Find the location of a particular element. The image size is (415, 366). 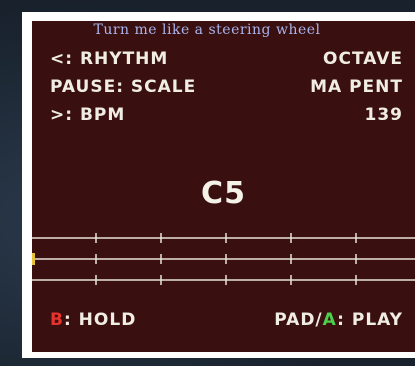

hold-hint: B: HOLD is located at coordinates (93, 320).